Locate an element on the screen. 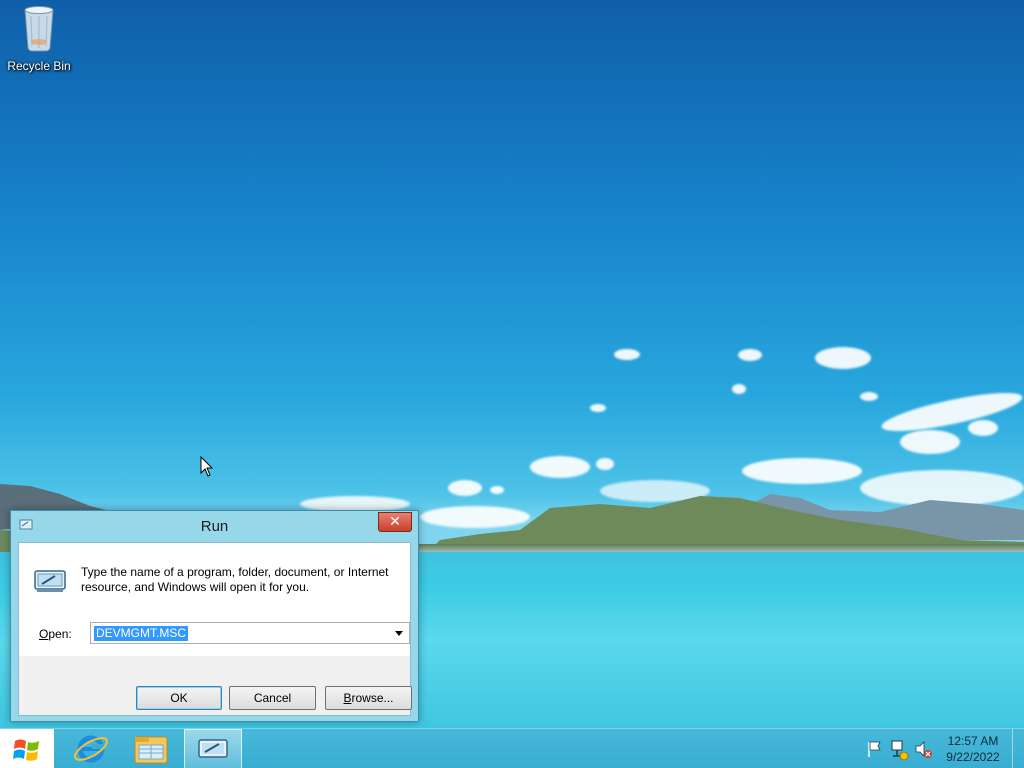 This screenshot has width=1024, height=768. internet-explorer-icon is located at coordinates (91, 749).